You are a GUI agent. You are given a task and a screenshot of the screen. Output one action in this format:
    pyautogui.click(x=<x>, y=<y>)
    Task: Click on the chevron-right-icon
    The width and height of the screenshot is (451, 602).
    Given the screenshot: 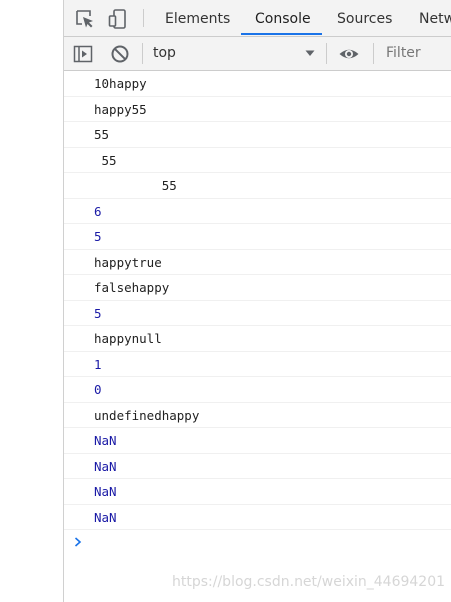 What is the action you would take?
    pyautogui.click(x=78, y=542)
    